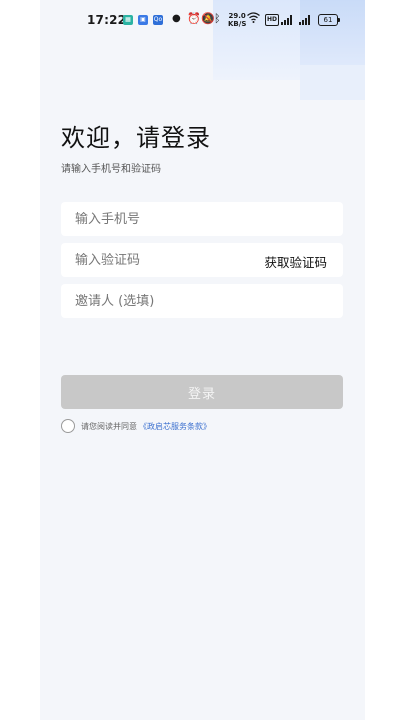 This screenshot has height=720, width=405. Describe the element at coordinates (107, 20) in the screenshot. I see `status-time: 17:22` at that location.